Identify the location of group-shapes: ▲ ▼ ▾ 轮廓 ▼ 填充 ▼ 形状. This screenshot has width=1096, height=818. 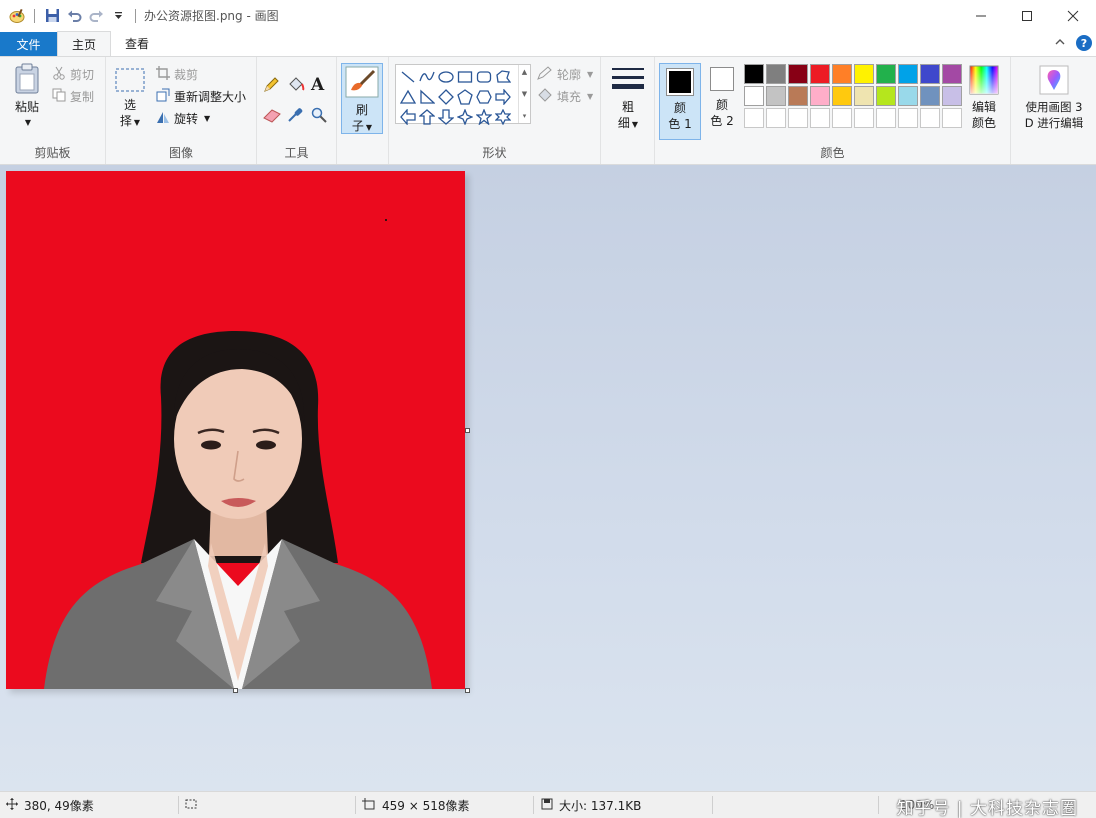
(495, 110).